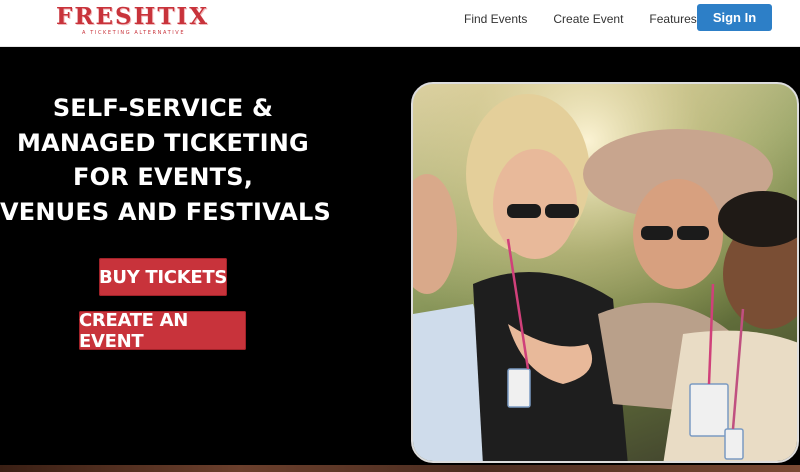  Describe the element at coordinates (400, 468) in the screenshot. I see `next-section-image-strip` at that location.